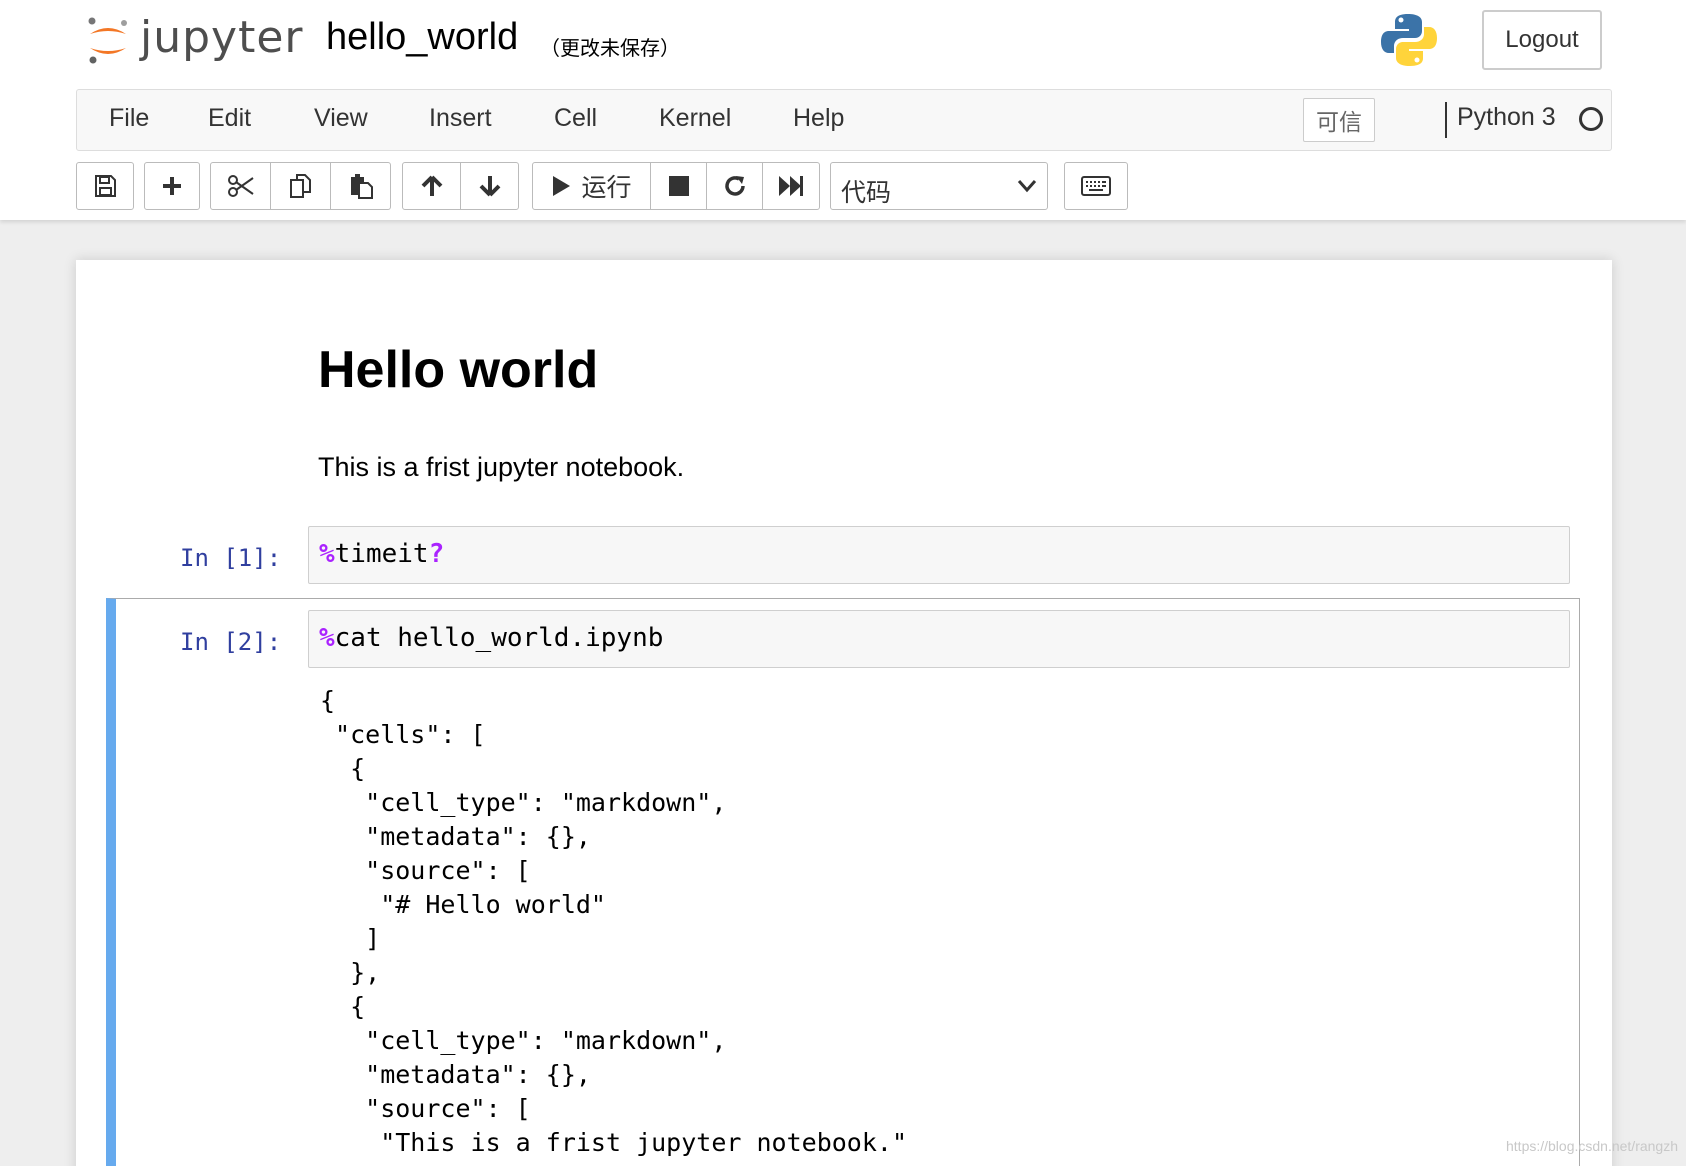  What do you see at coordinates (695, 118) in the screenshot?
I see `menu-kernel: Kernel` at bounding box center [695, 118].